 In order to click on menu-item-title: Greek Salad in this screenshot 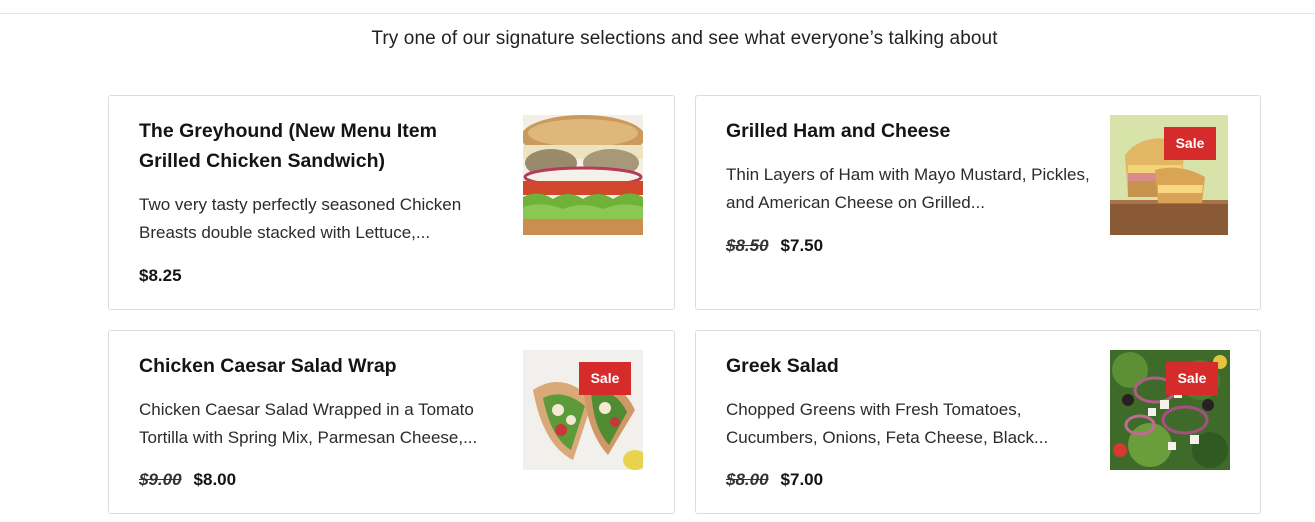, I will do `click(782, 366)`.